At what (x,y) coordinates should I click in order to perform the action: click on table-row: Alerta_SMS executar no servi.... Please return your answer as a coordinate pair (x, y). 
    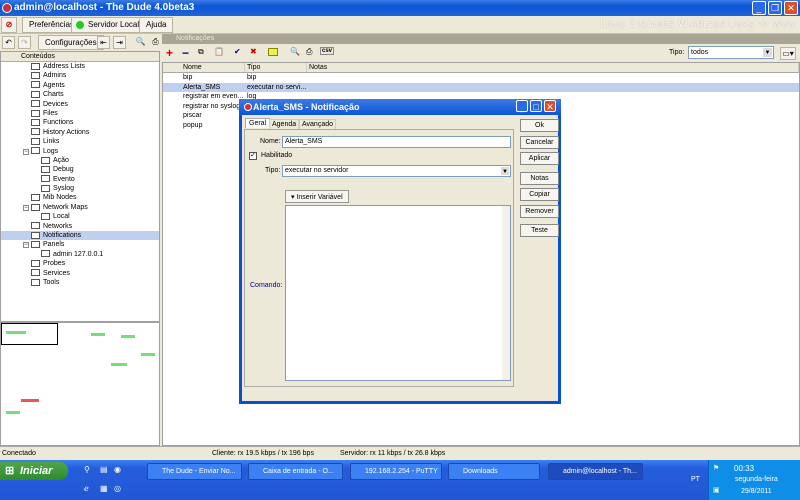
    Looking at the image, I should click on (481, 87).